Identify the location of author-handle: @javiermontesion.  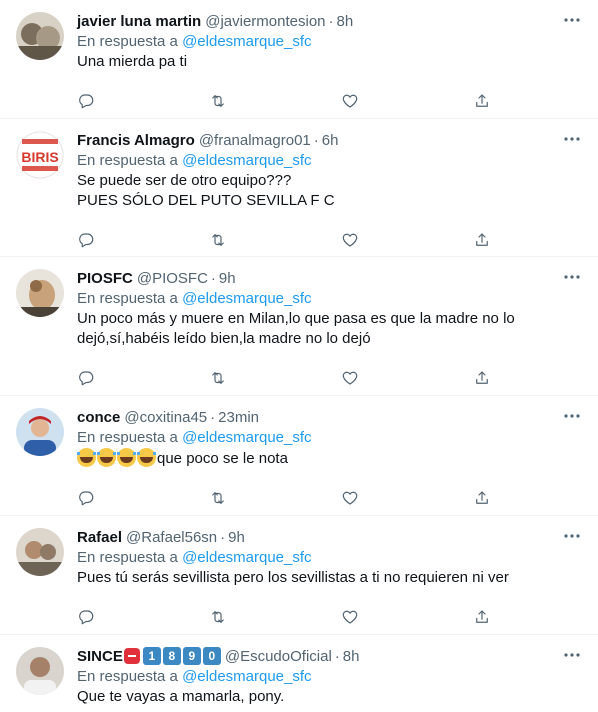
(265, 21).